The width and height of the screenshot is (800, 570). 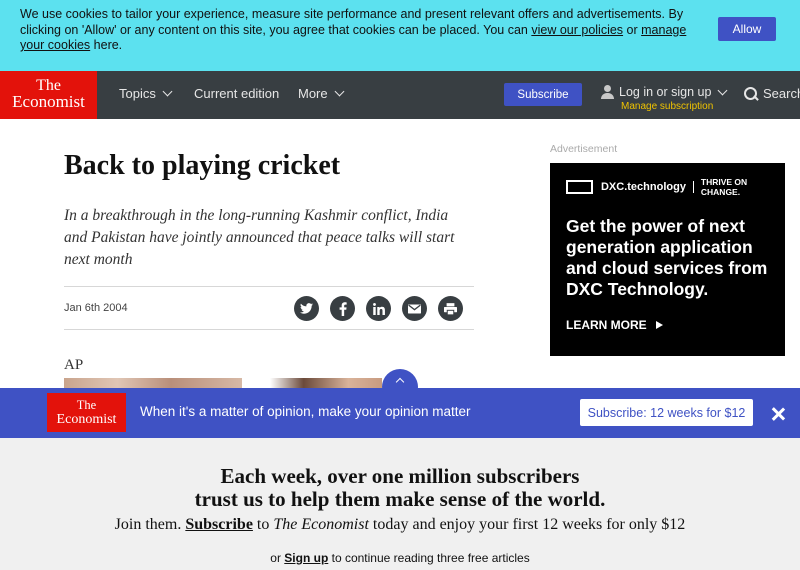 I want to click on sign-up-link: Sign up, so click(x=306, y=558).